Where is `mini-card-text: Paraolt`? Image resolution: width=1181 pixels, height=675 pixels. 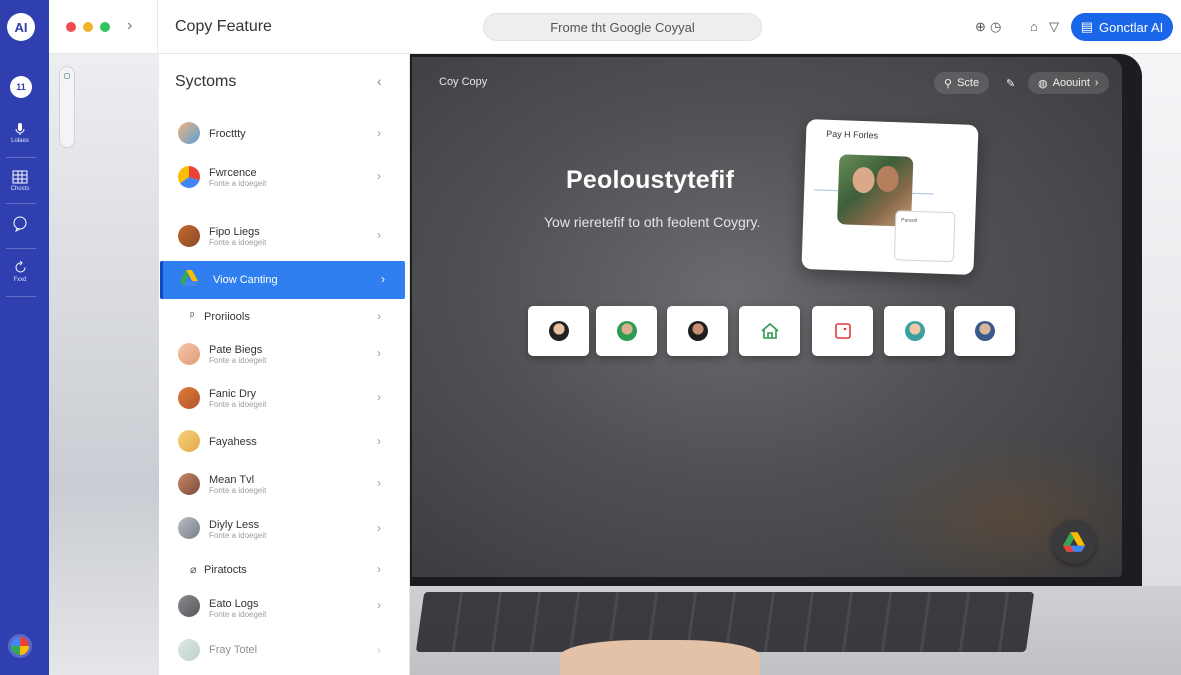 mini-card-text: Paraolt is located at coordinates (909, 220).